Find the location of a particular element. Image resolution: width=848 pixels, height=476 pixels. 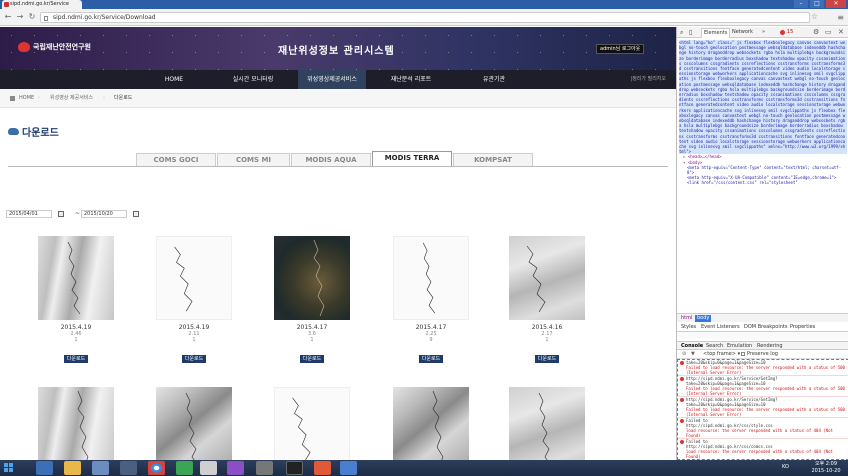

nav-item-report: 재난분석 리포트 is located at coordinates (411, 79).